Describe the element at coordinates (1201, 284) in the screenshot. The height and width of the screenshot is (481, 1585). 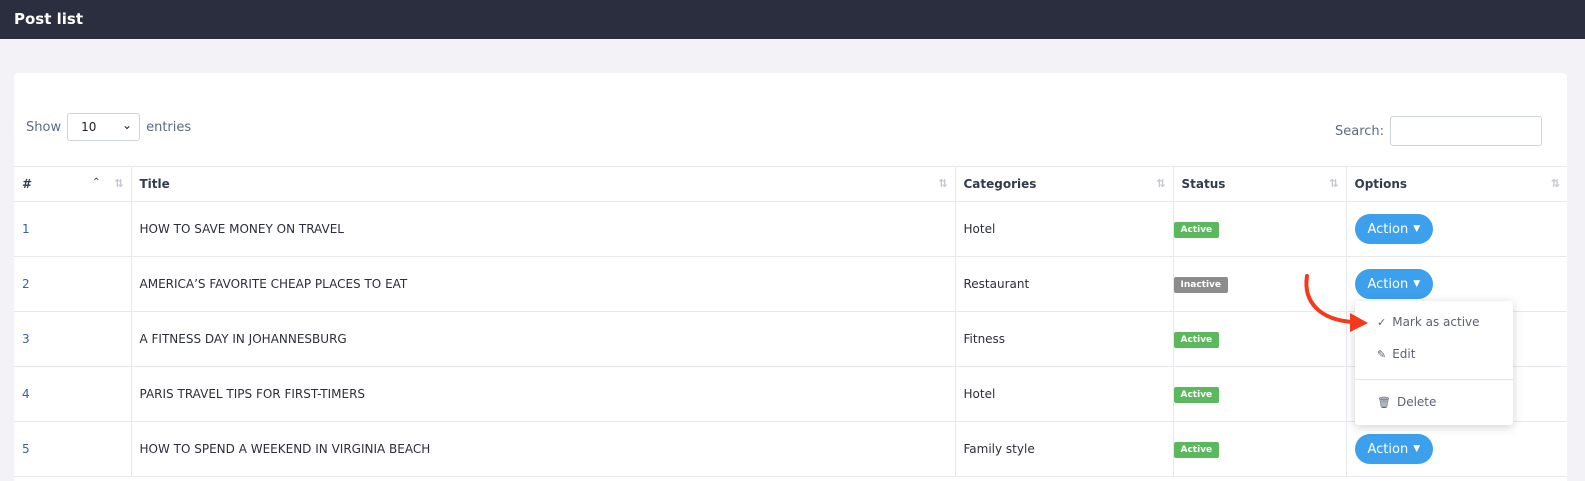
I see `status-badge: Inactive` at that location.